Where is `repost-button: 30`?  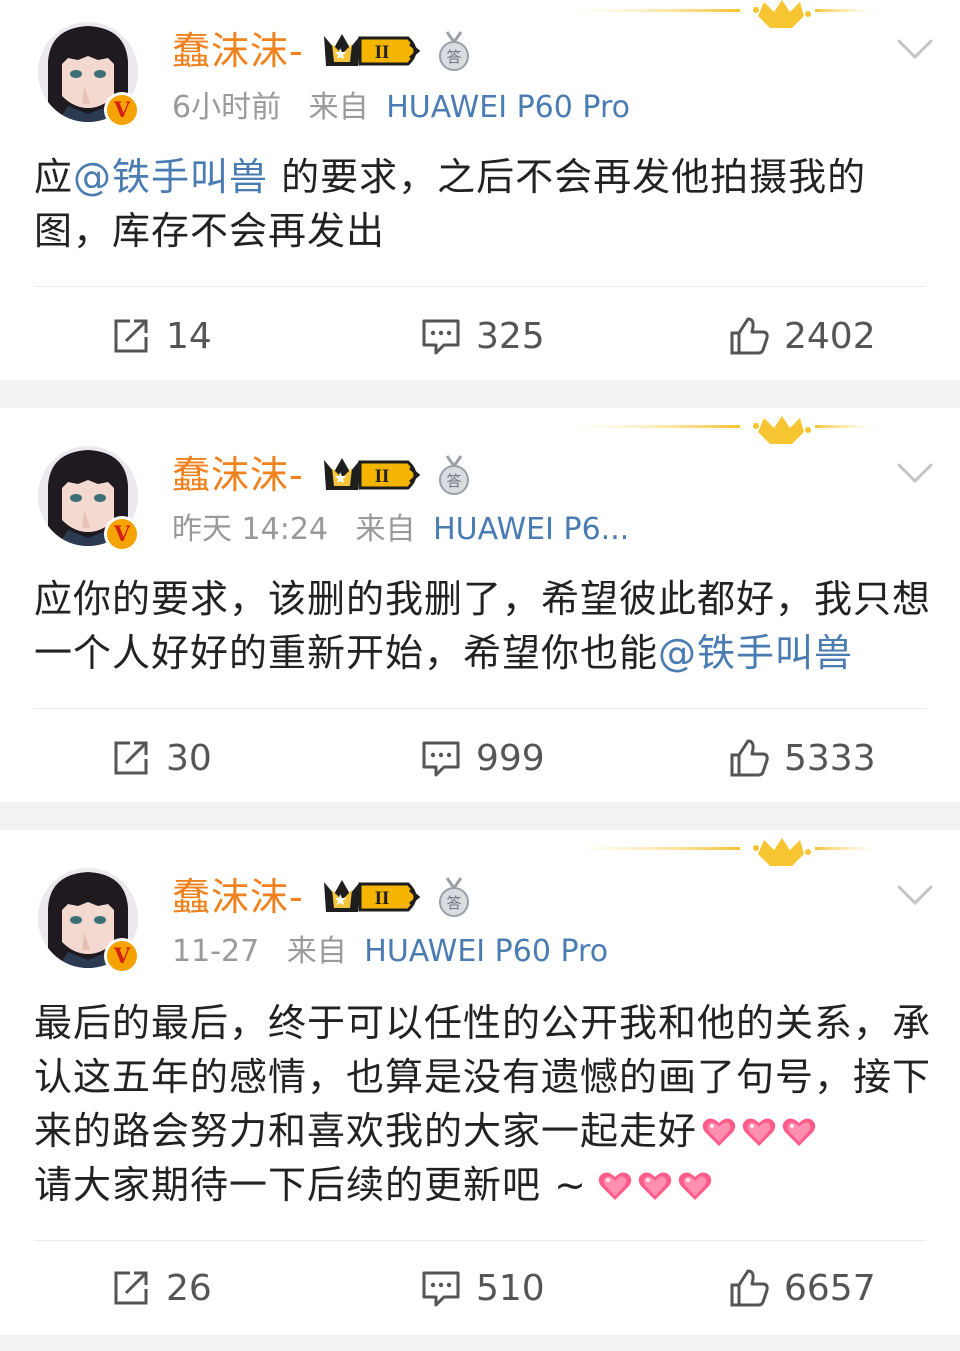
repost-button: 30 is located at coordinates (161, 758).